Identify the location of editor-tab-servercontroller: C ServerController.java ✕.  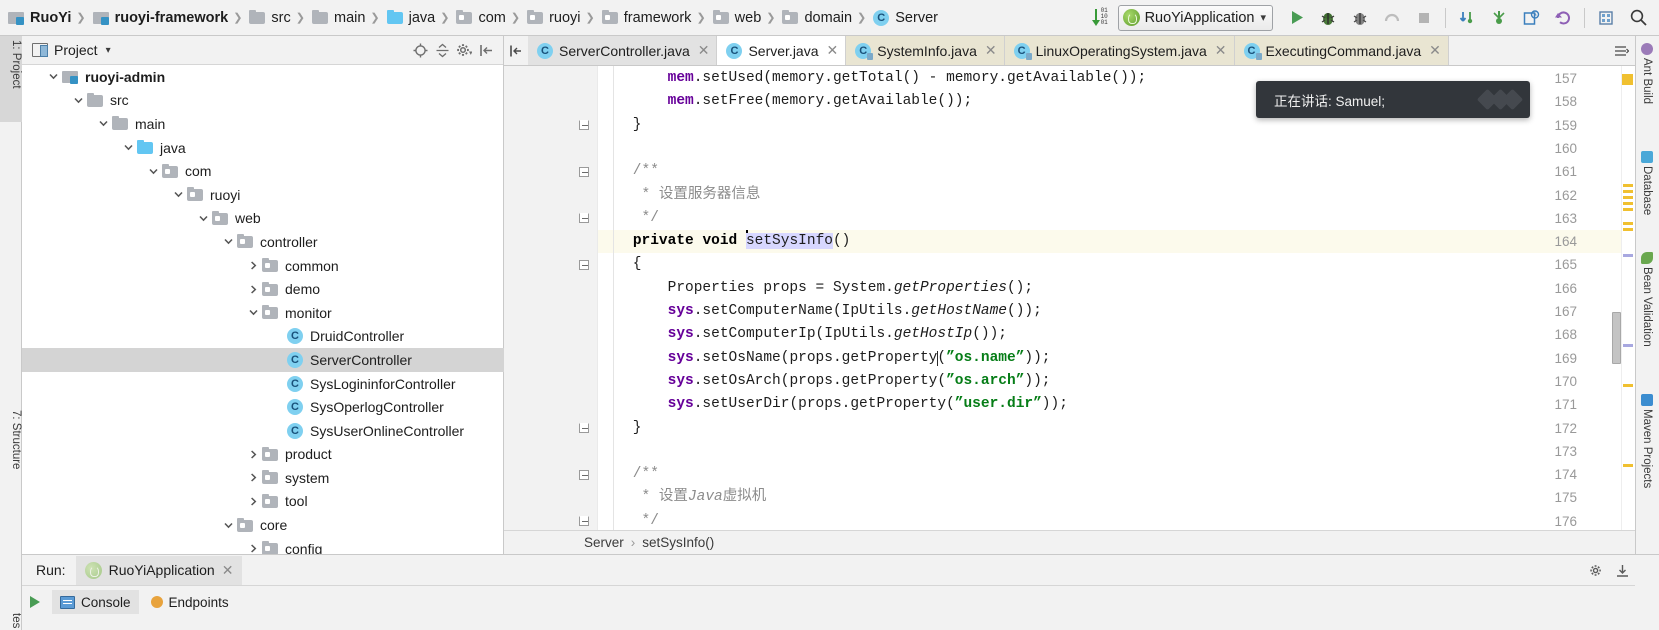
(623, 50).